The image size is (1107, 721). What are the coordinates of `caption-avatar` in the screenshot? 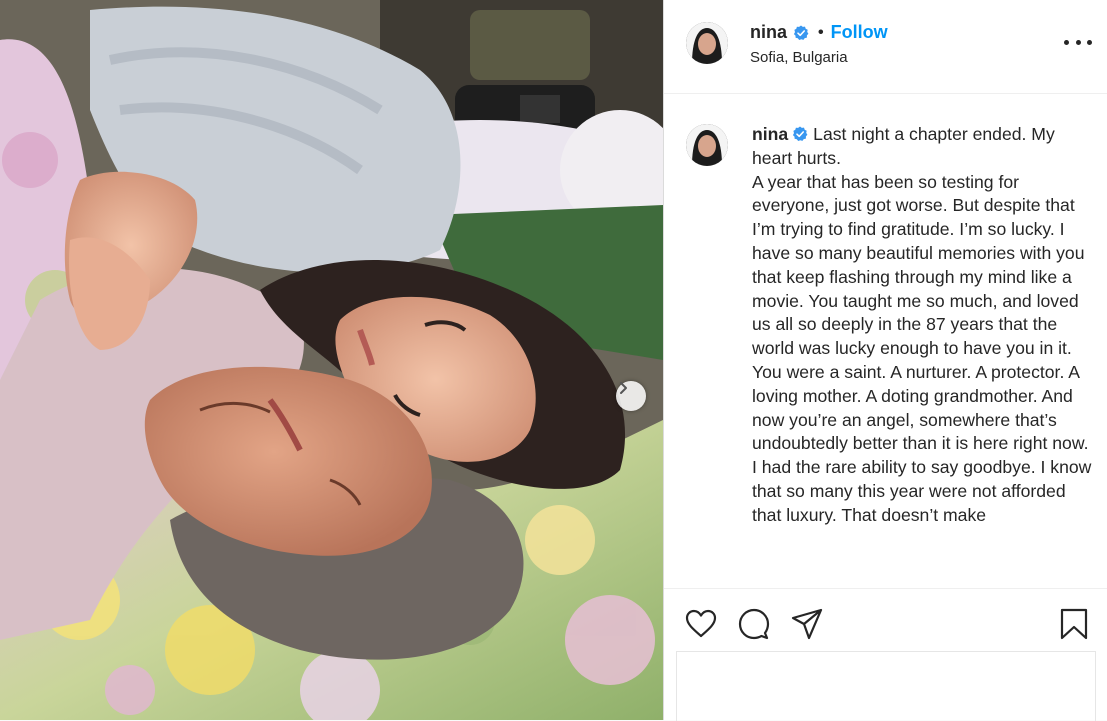 It's located at (707, 145).